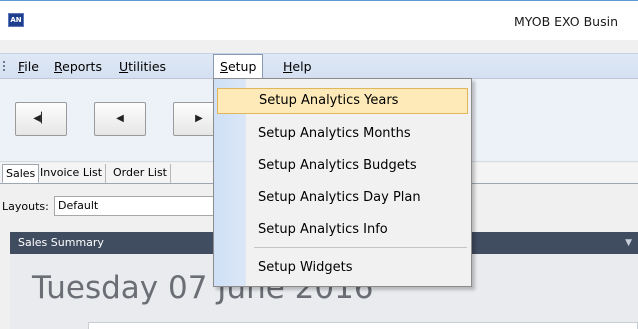 This screenshot has height=329, width=638. What do you see at coordinates (31, 66) in the screenshot?
I see `menu-file-label: ile` at bounding box center [31, 66].